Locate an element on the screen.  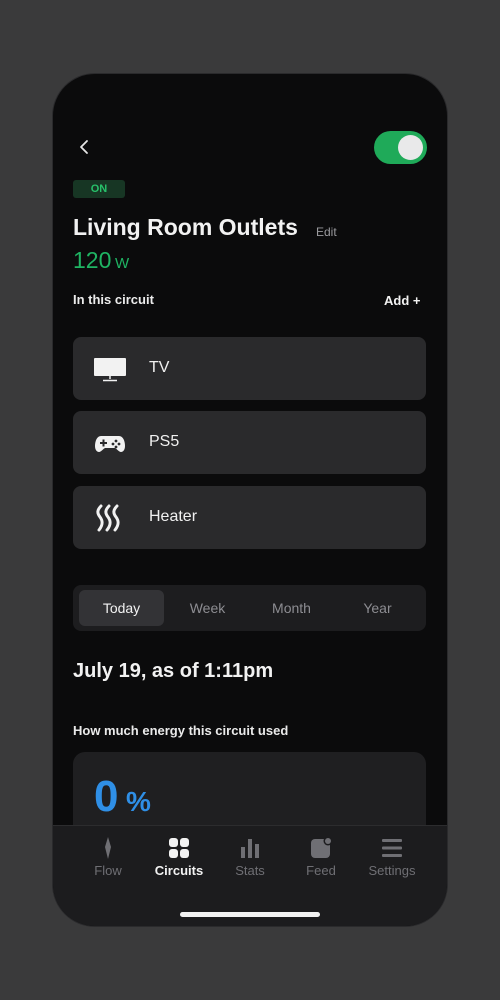
device-card-heater: Heater is located at coordinates (249, 517).